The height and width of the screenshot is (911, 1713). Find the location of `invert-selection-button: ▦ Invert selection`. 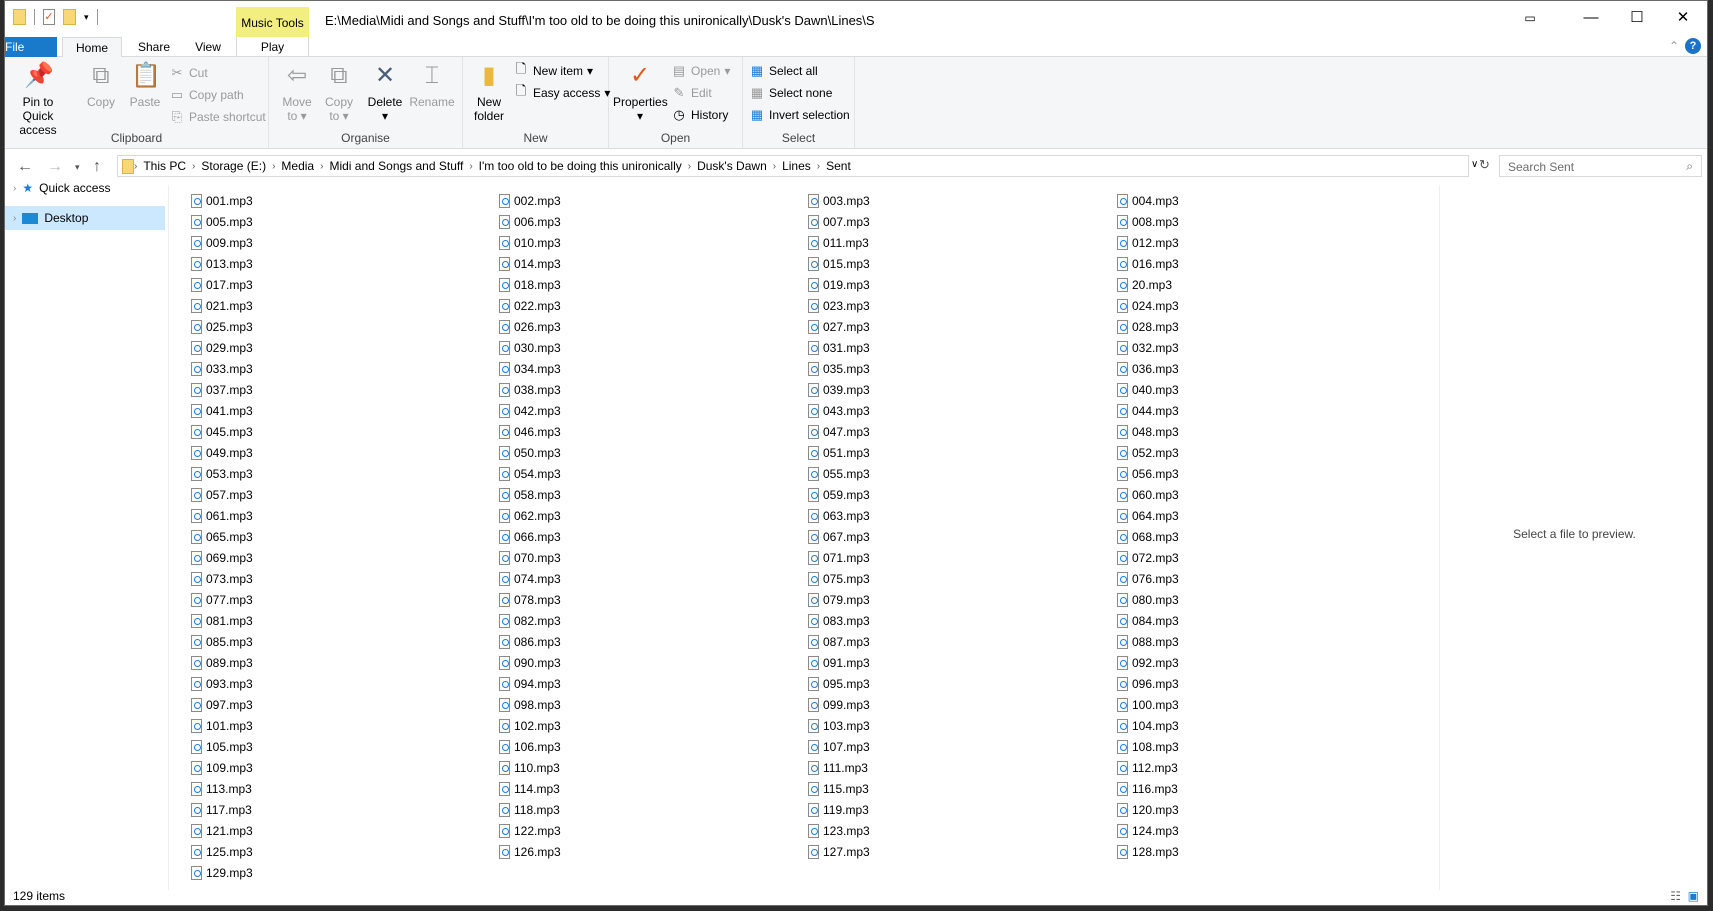

invert-selection-button: ▦ Invert selection is located at coordinates (799, 115).